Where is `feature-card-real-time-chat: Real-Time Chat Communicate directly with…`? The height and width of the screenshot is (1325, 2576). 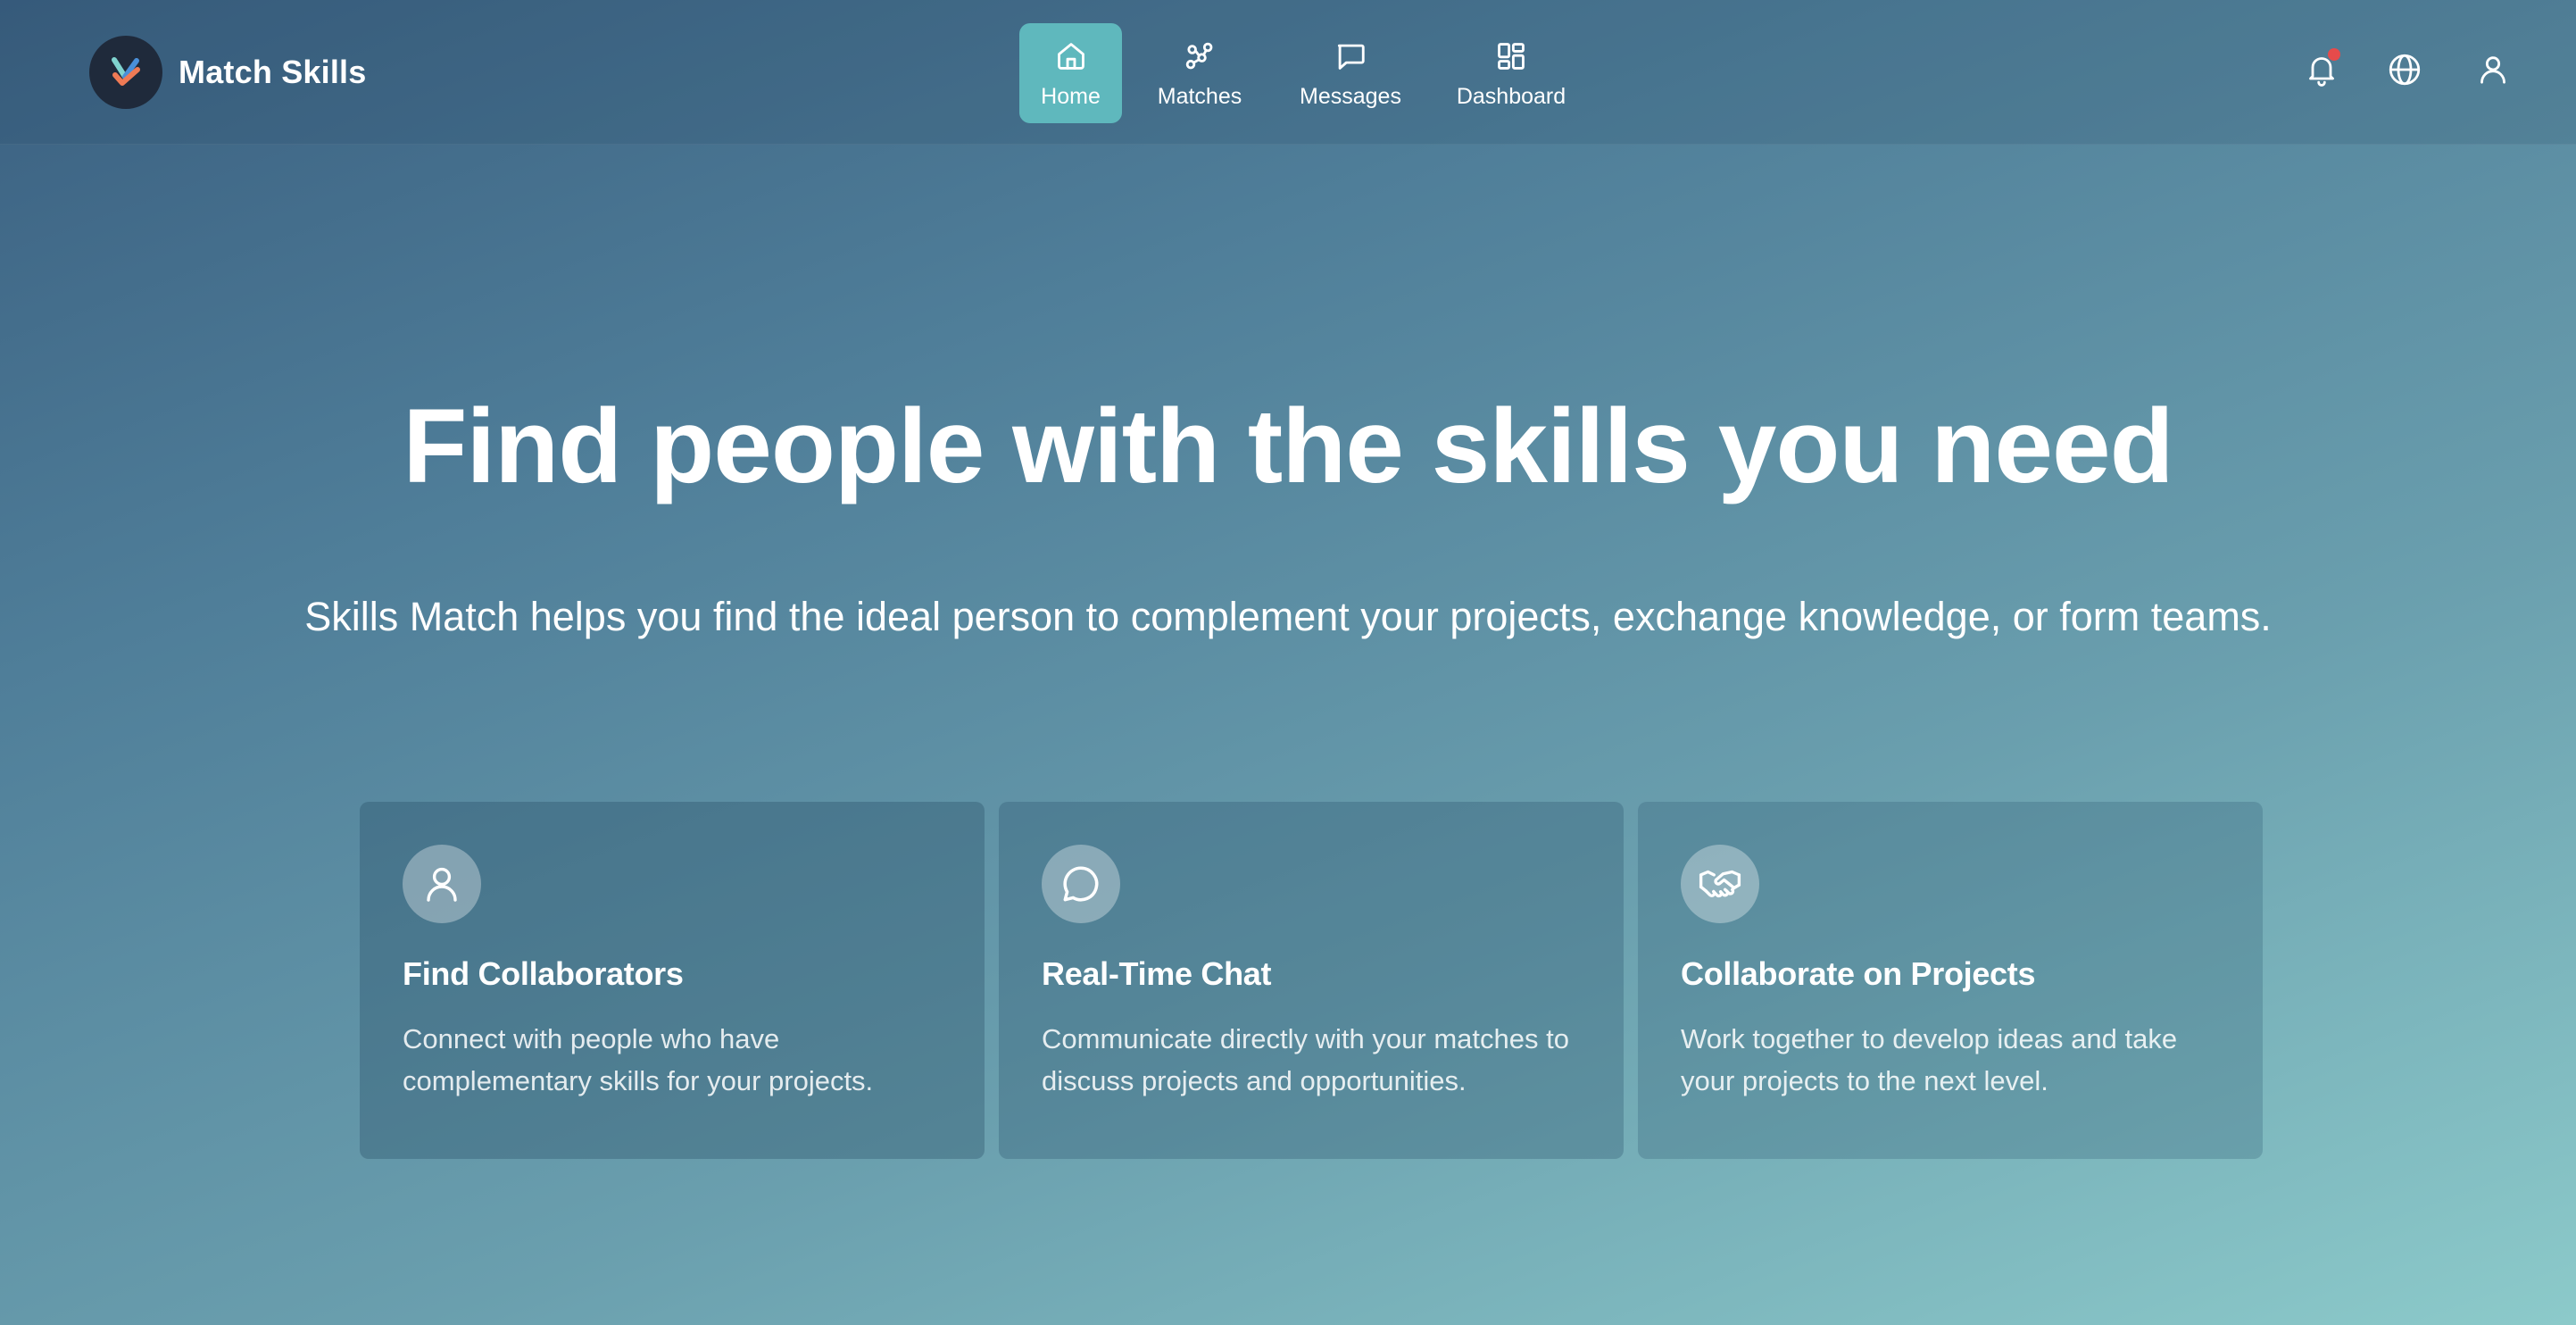 feature-card-real-time-chat: Real-Time Chat Communicate directly with… is located at coordinates (1311, 981).